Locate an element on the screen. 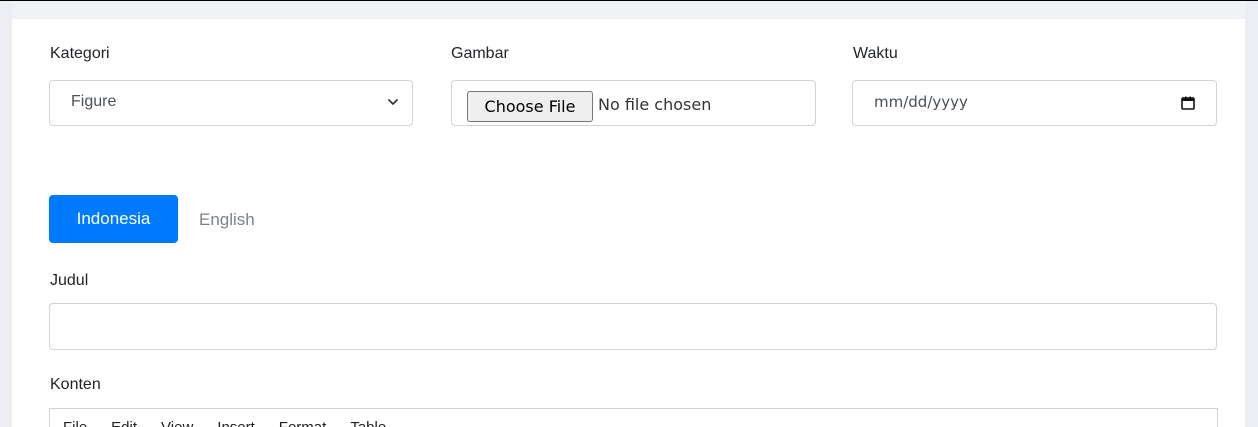 The image size is (1258, 427). file-status-text: No file chosen is located at coordinates (655, 104).